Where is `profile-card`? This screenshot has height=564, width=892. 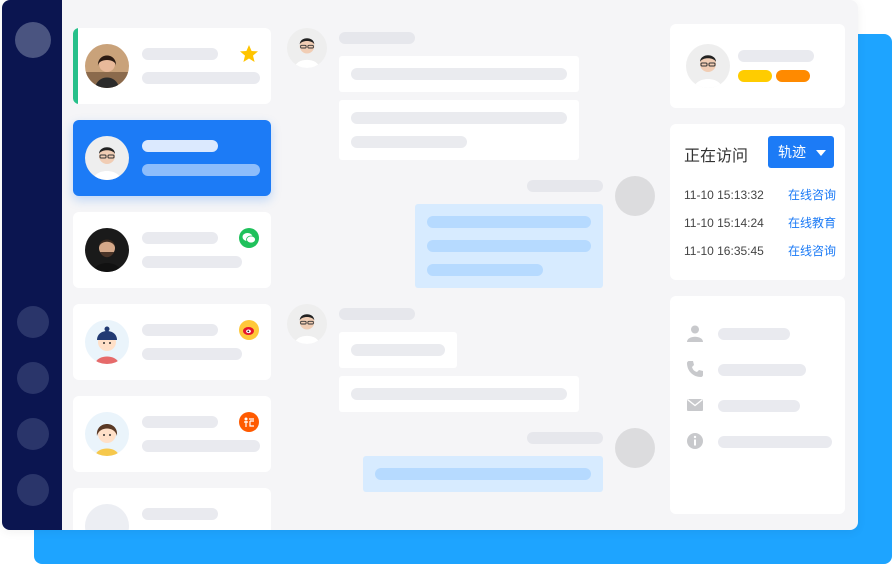
profile-card is located at coordinates (757, 66).